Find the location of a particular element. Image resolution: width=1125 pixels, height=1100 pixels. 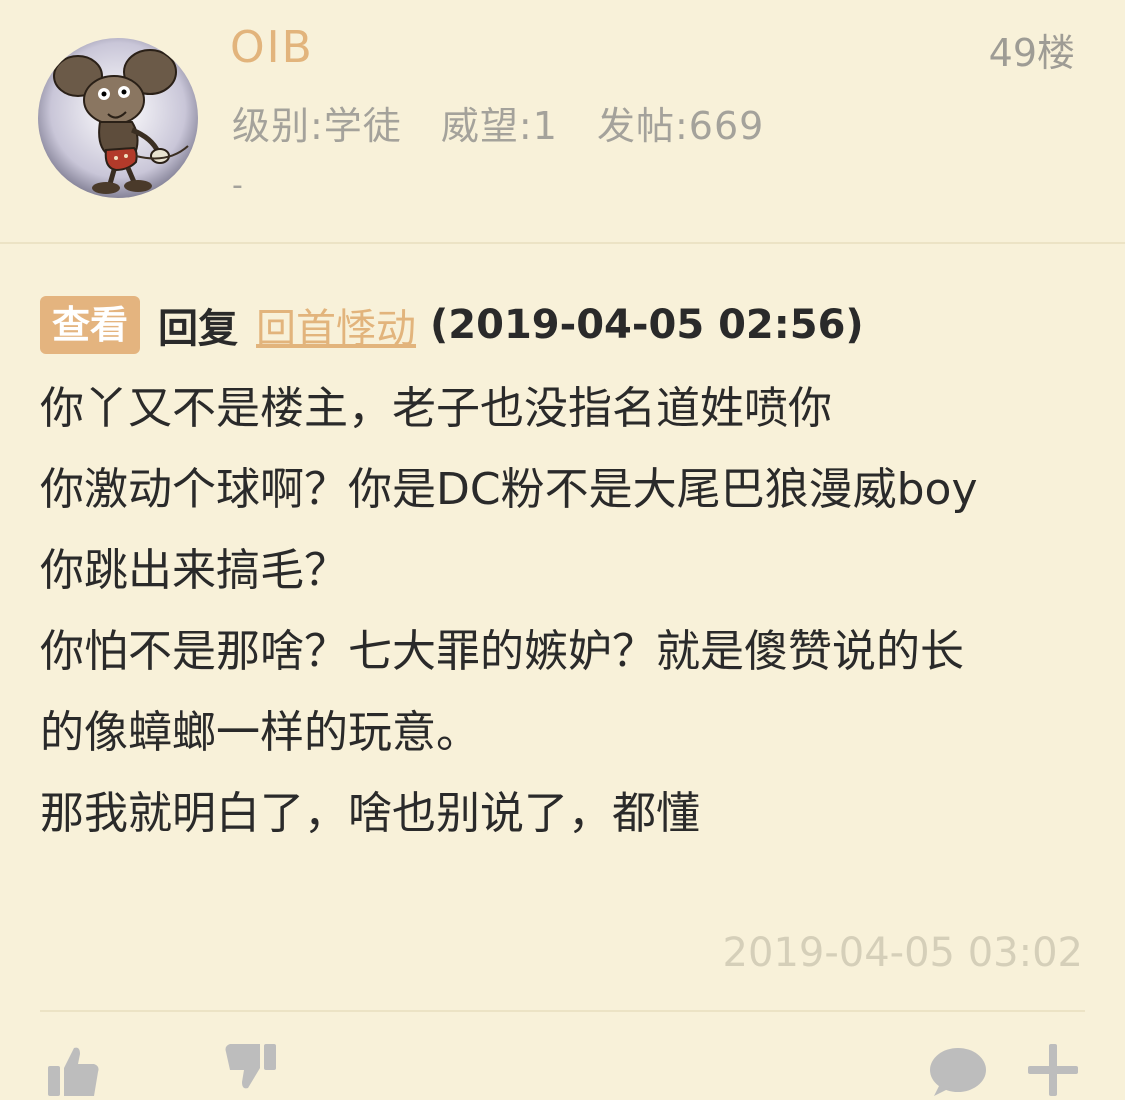

user-prestige: 威望:1 is located at coordinates (499, 126).